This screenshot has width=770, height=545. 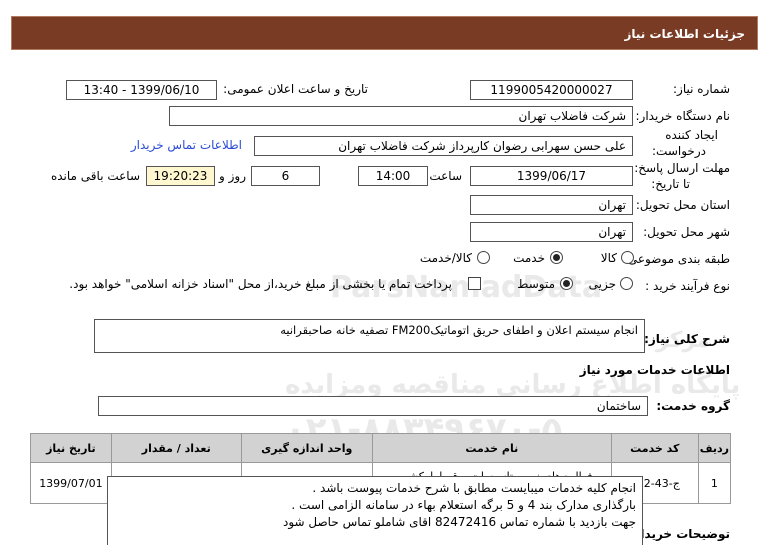 What do you see at coordinates (686, 232) in the screenshot?
I see `city-label: شهر محل تحویل:` at bounding box center [686, 232].